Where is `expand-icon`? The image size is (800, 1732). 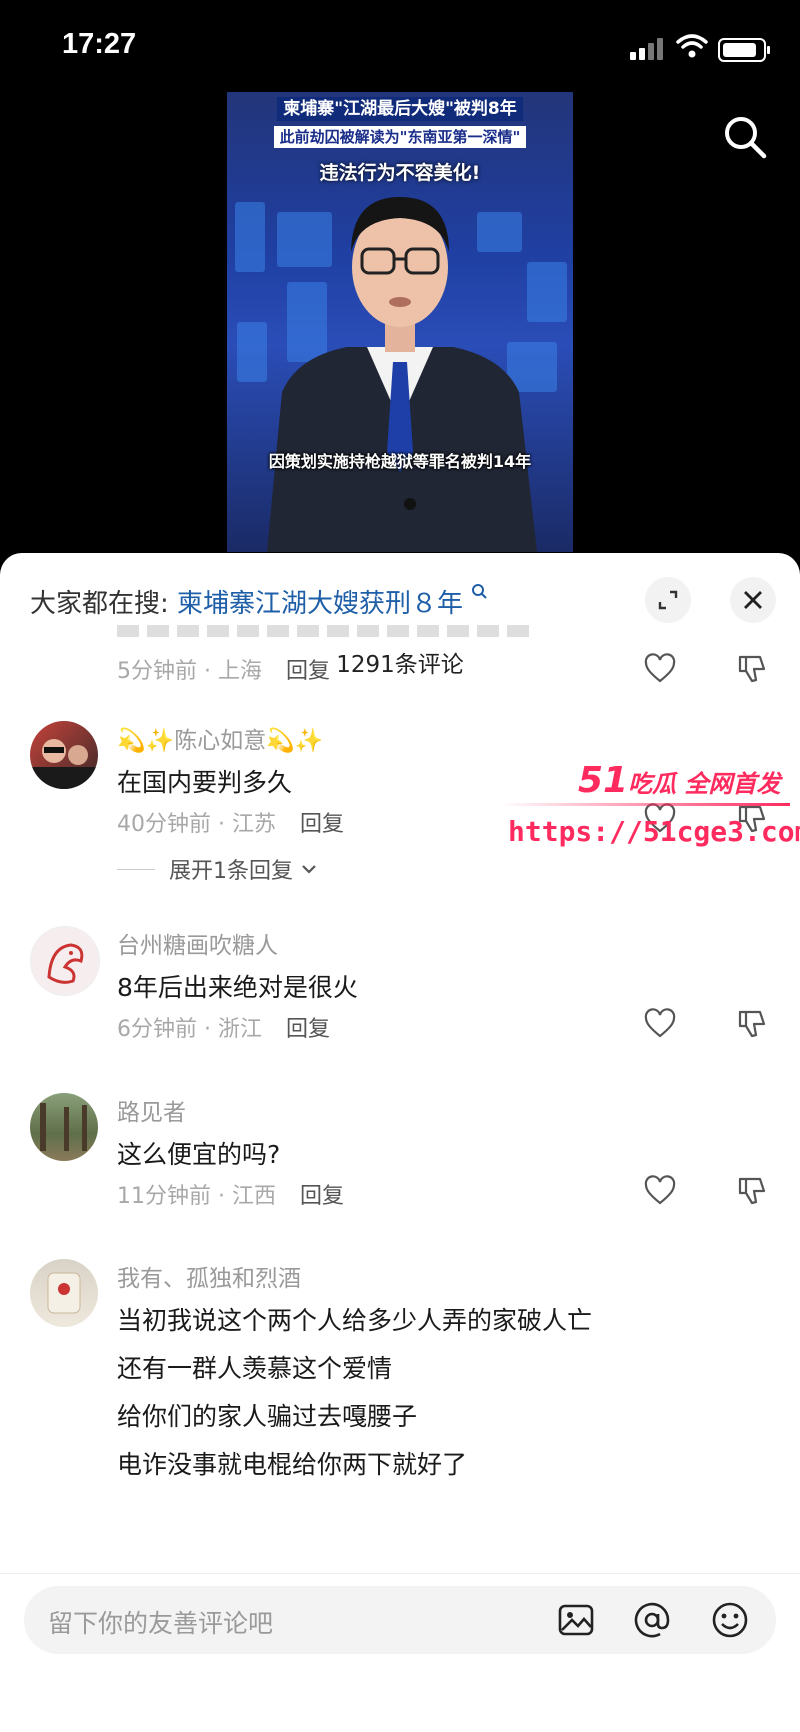 expand-icon is located at coordinates (668, 600).